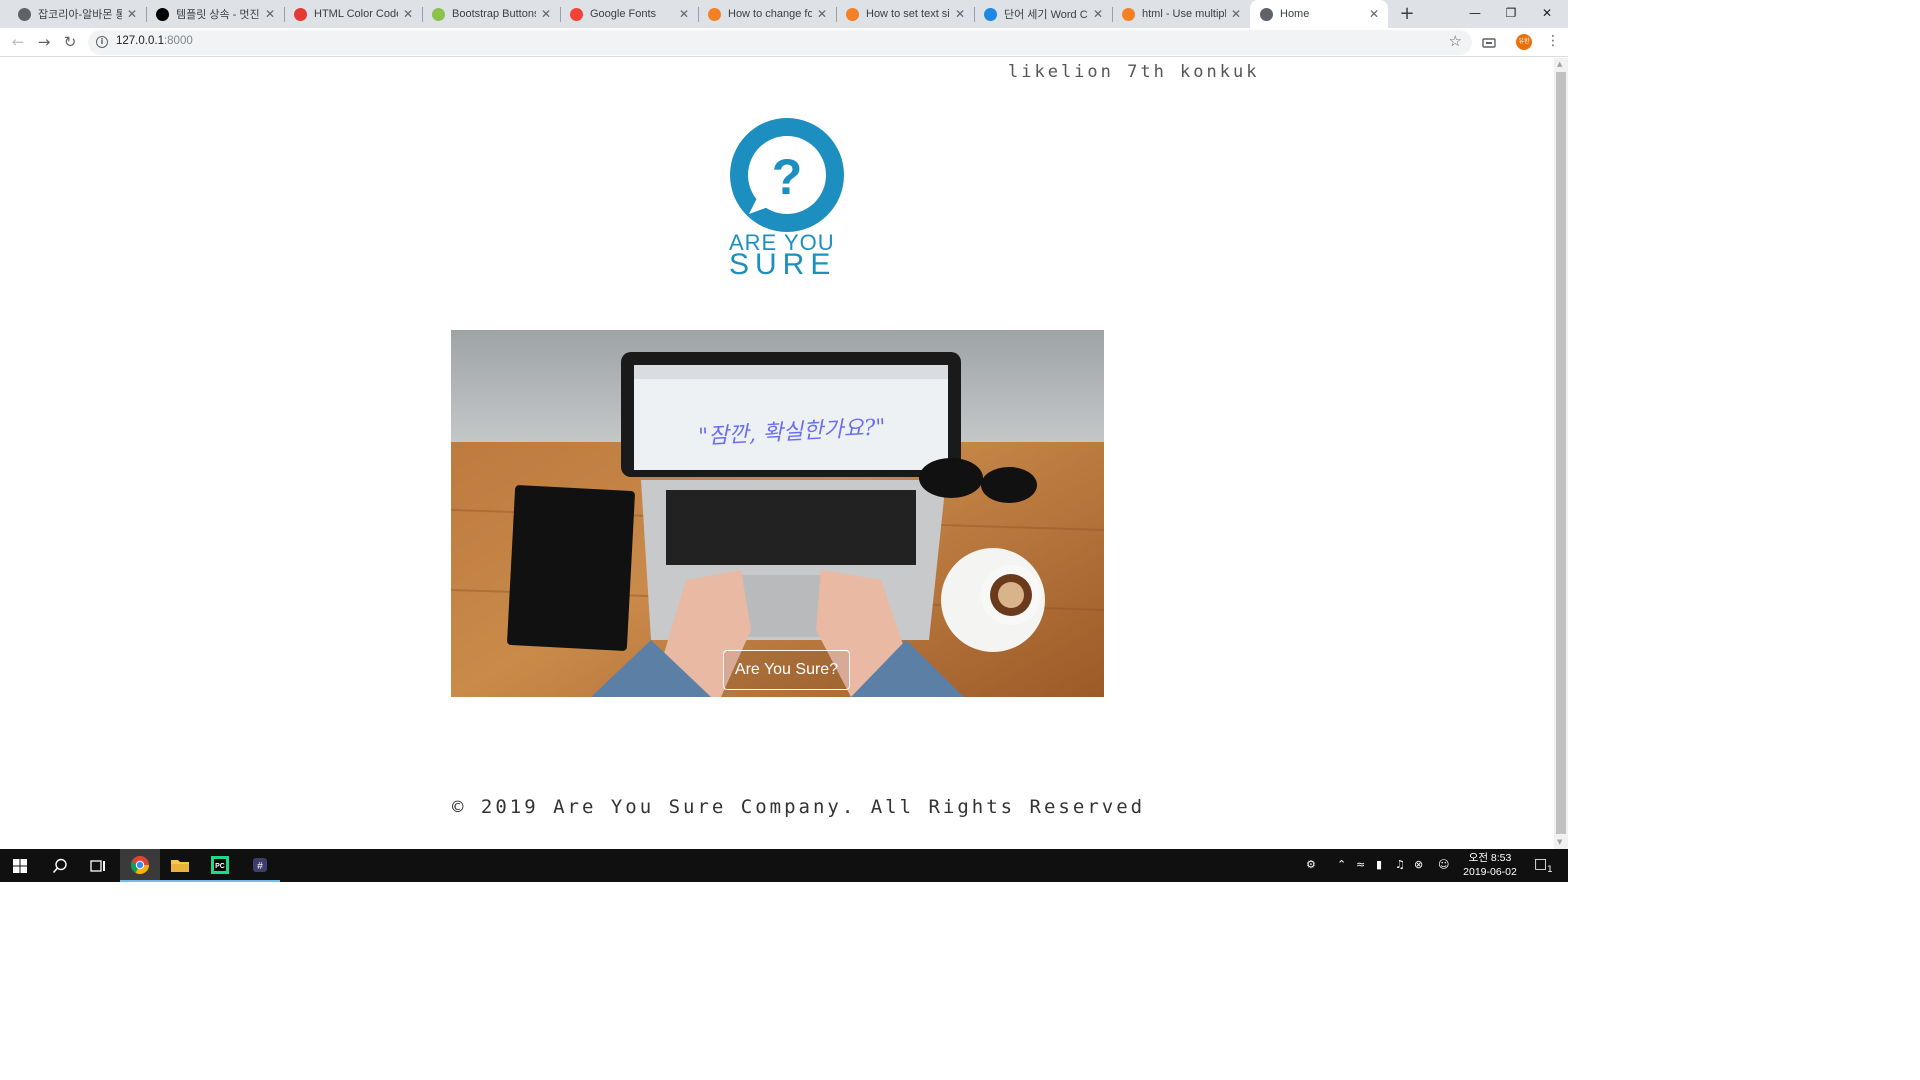 Image resolution: width=1920 pixels, height=1080 pixels. I want to click on battery-icon: ▮, so click(1379, 864).